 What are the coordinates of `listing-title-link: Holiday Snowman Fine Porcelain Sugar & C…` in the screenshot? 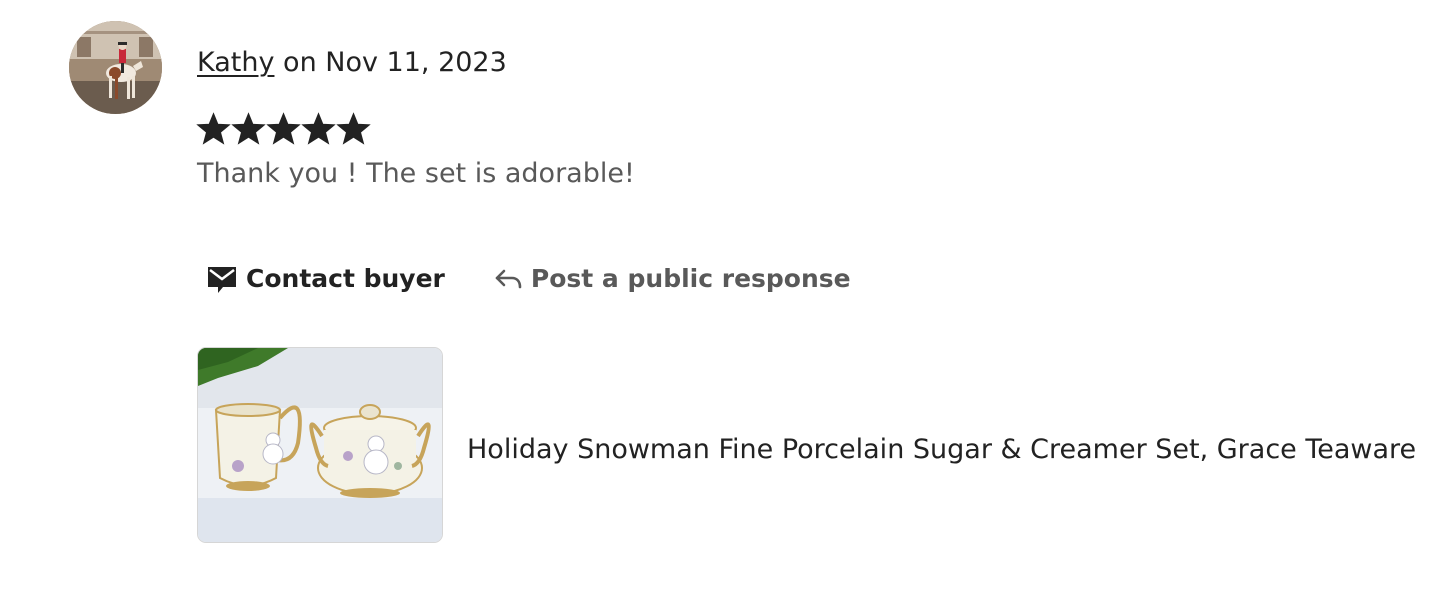 It's located at (941, 450).